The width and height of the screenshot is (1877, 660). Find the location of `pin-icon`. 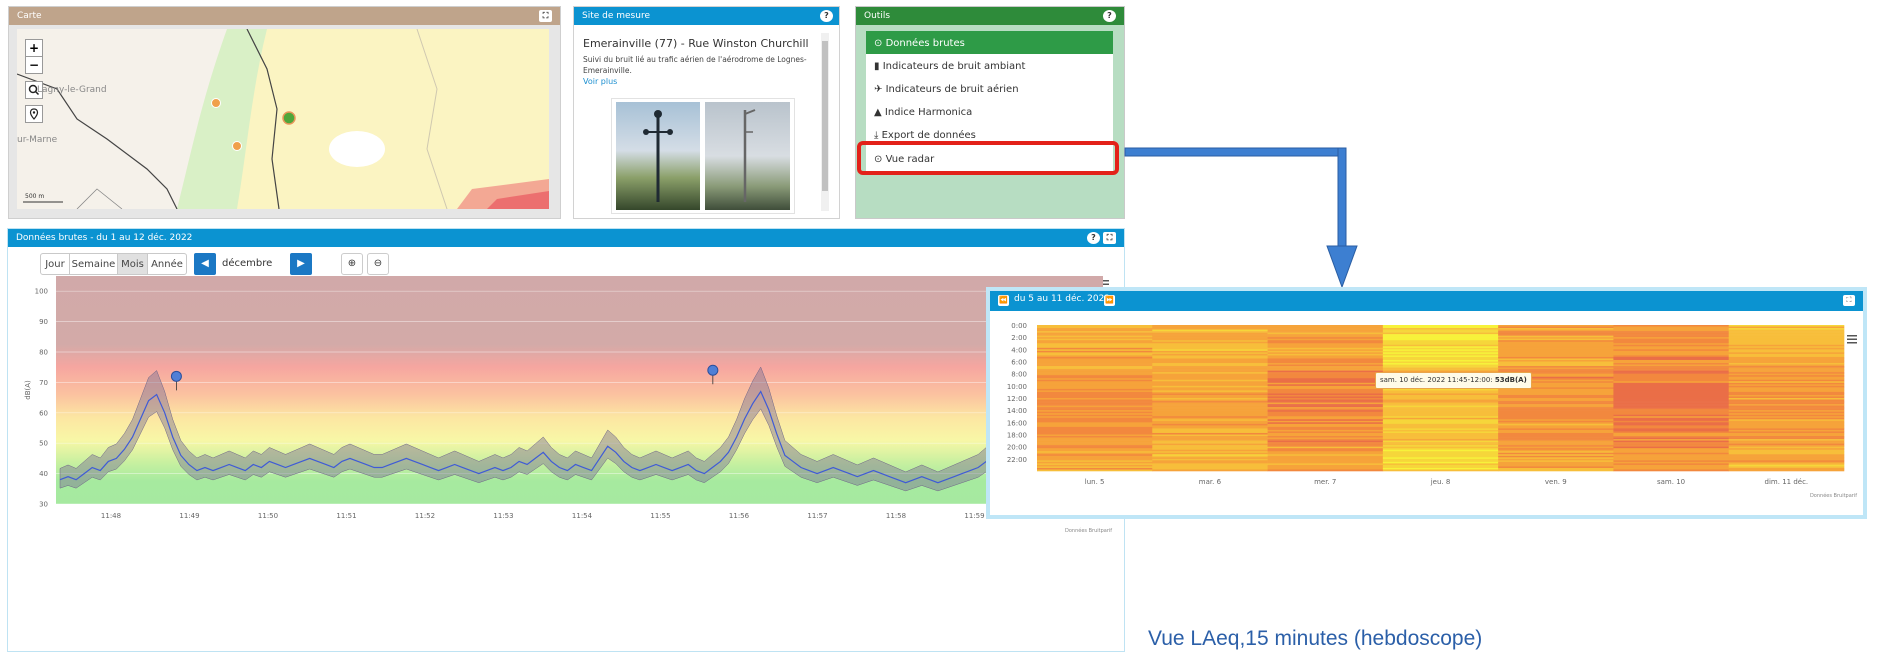

pin-icon is located at coordinates (34, 114).